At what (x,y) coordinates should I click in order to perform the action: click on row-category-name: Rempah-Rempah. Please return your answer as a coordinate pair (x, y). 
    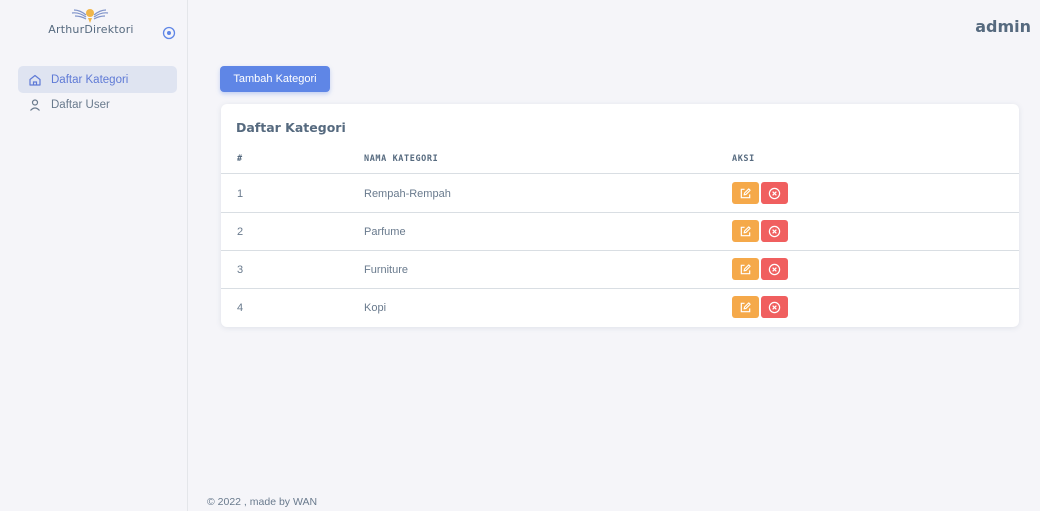
    Looking at the image, I should click on (407, 194).